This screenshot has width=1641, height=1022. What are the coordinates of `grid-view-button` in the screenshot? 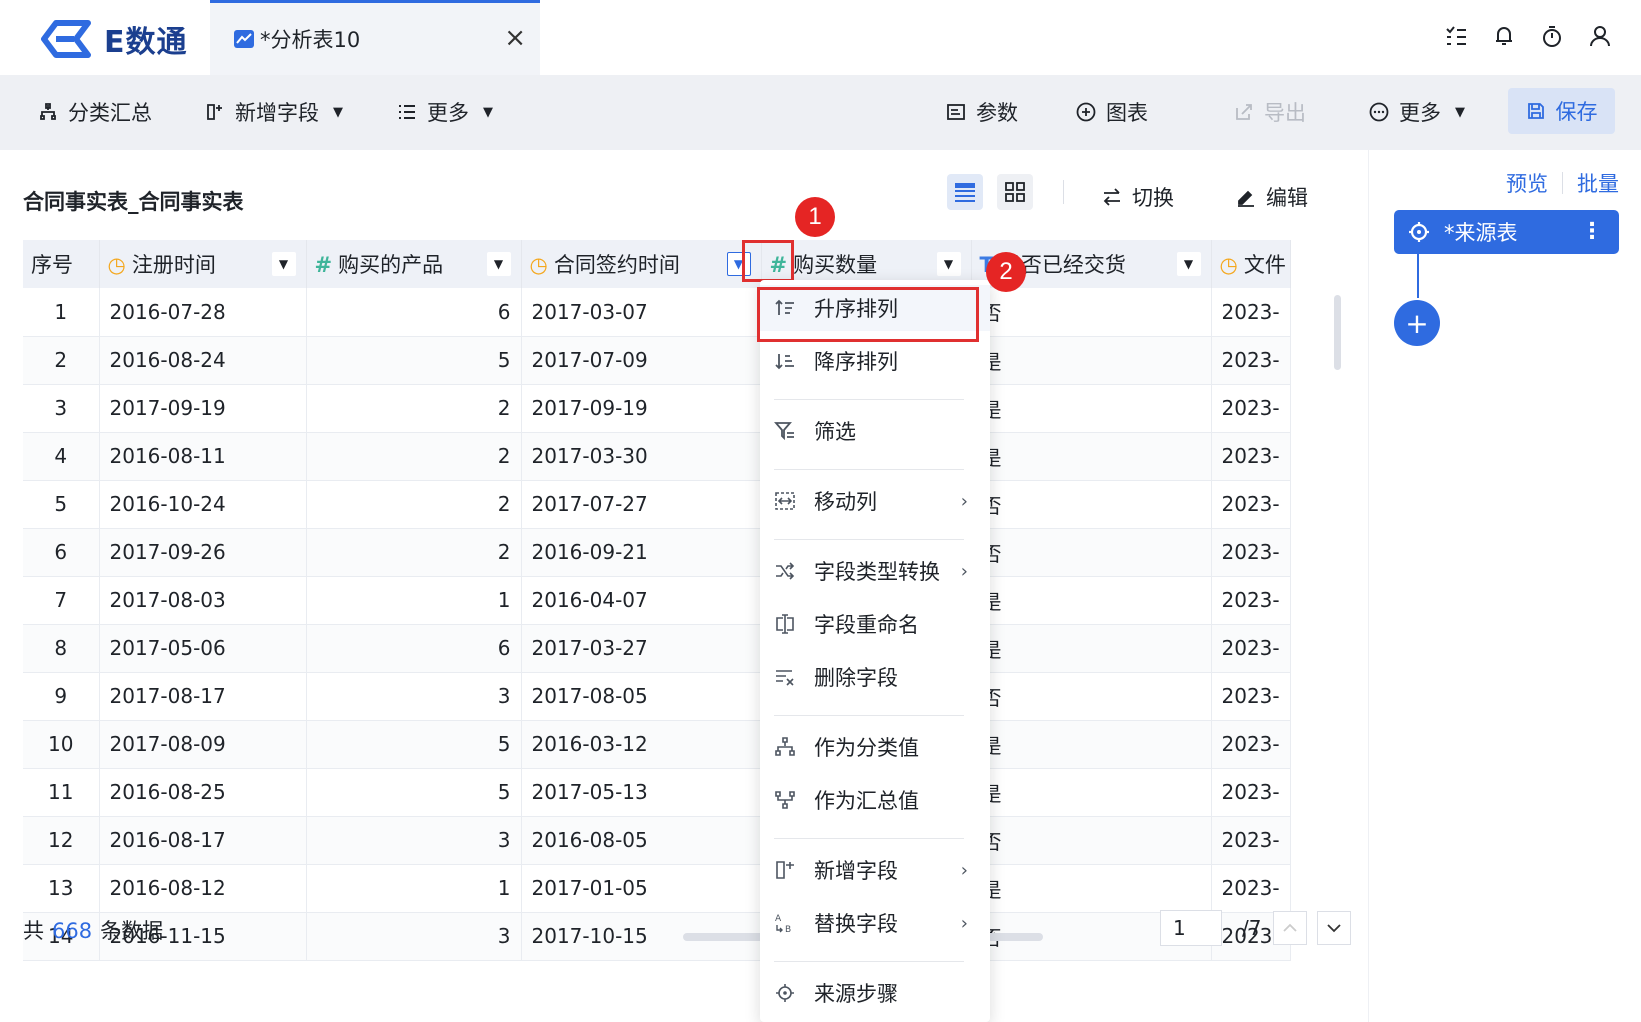 It's located at (1015, 192).